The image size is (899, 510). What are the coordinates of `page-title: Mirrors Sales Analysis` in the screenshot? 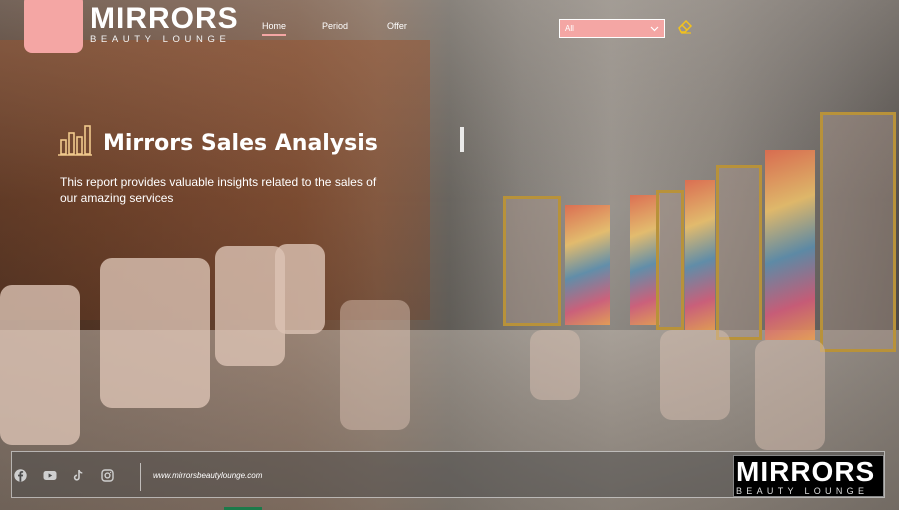 It's located at (240, 143).